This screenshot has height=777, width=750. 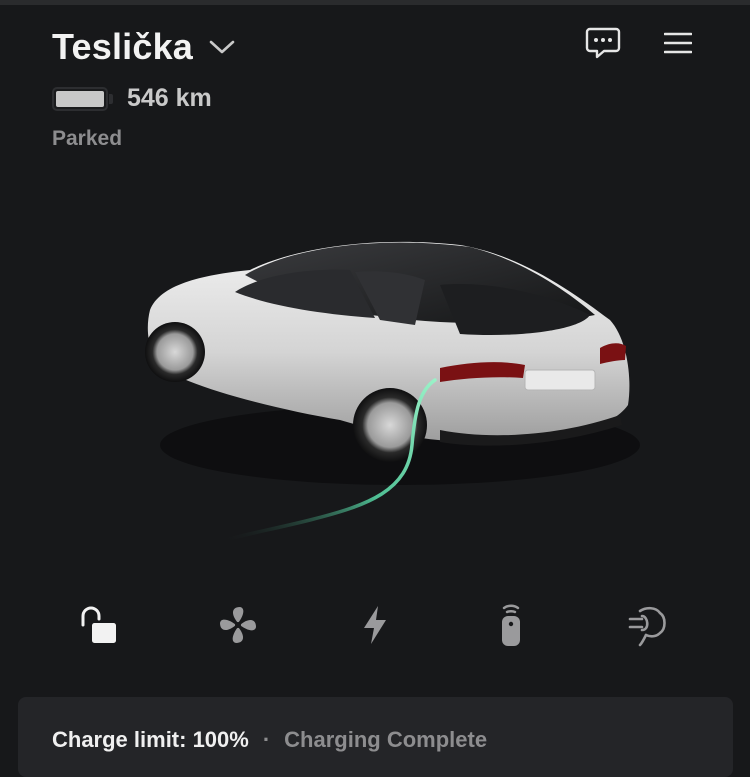 I want to click on controls-button, so click(x=511, y=627).